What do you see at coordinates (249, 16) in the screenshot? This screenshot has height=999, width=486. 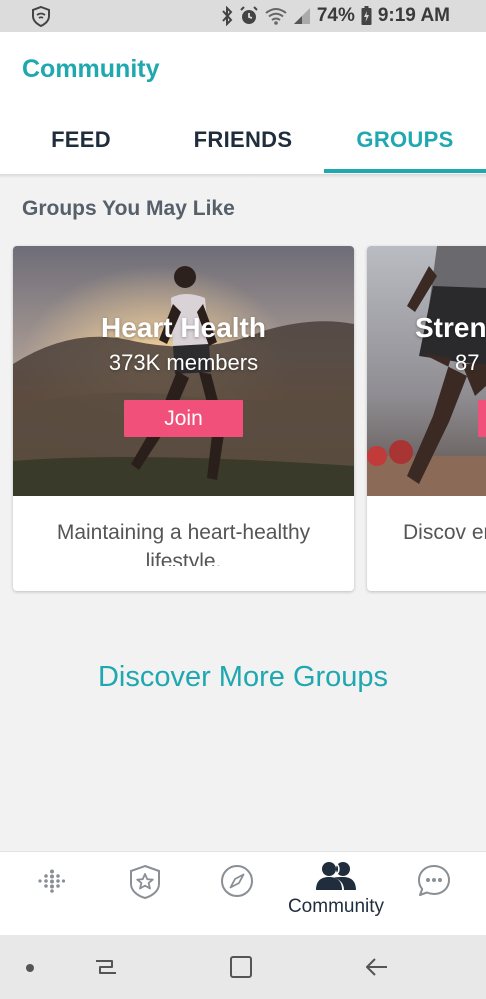 I see `alarm-icon` at bounding box center [249, 16].